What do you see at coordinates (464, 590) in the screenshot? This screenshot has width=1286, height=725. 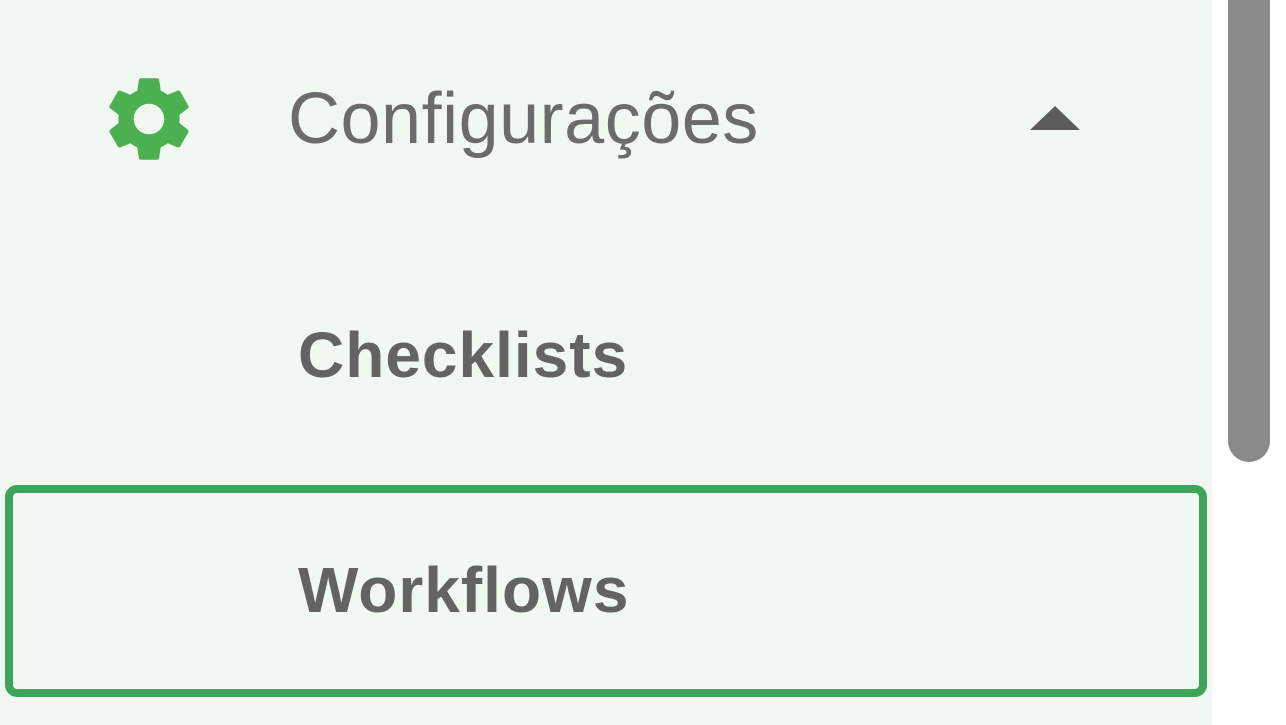 I see `submenu-item-label: Workflows` at bounding box center [464, 590].